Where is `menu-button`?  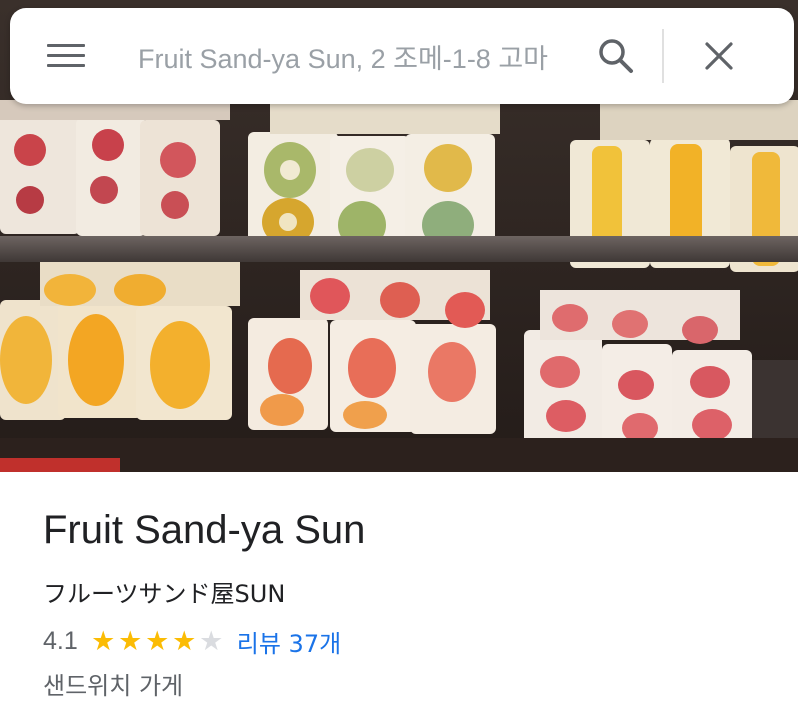 menu-button is located at coordinates (66, 56).